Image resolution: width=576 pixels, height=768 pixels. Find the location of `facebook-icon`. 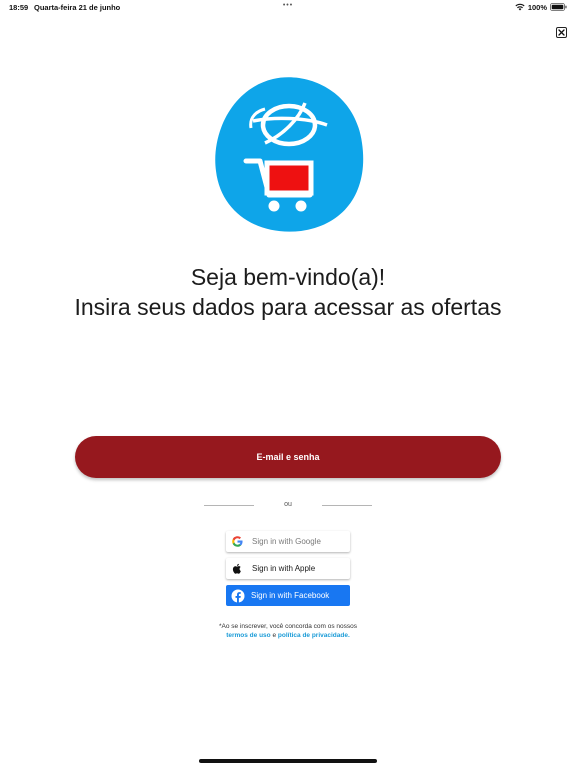

facebook-icon is located at coordinates (238, 596).